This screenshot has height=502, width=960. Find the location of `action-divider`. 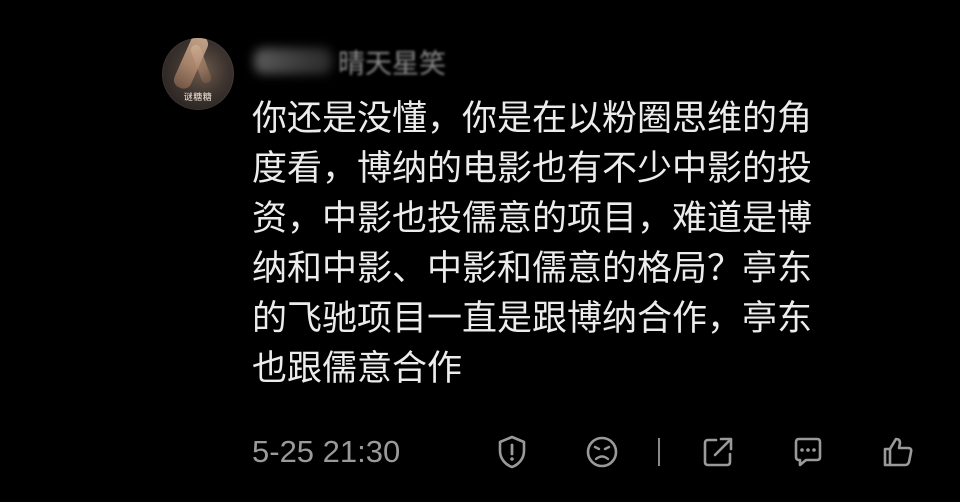

action-divider is located at coordinates (659, 452).